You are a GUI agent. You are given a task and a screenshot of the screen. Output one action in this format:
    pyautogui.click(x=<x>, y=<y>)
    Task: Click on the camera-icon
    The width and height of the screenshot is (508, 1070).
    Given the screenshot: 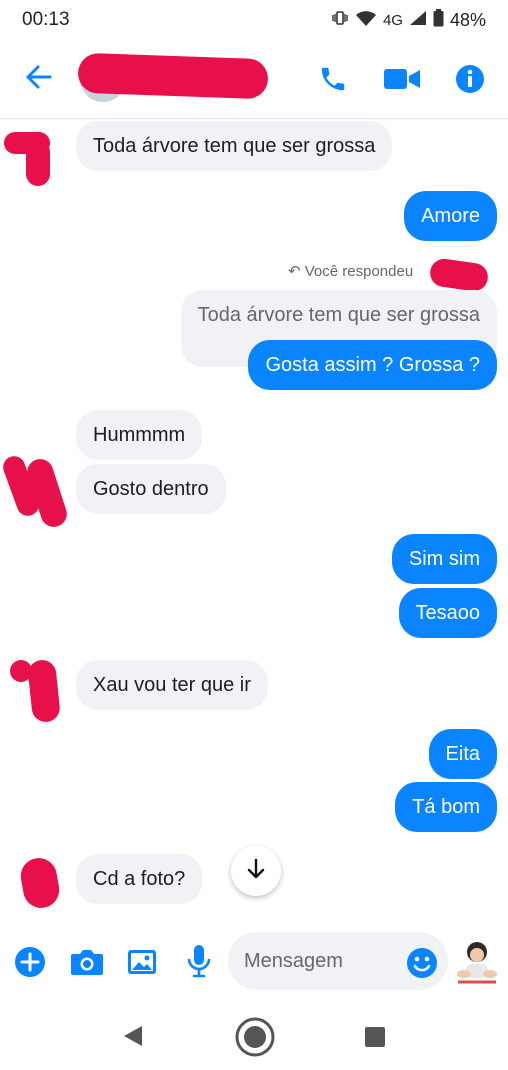 What is the action you would take?
    pyautogui.click(x=87, y=964)
    